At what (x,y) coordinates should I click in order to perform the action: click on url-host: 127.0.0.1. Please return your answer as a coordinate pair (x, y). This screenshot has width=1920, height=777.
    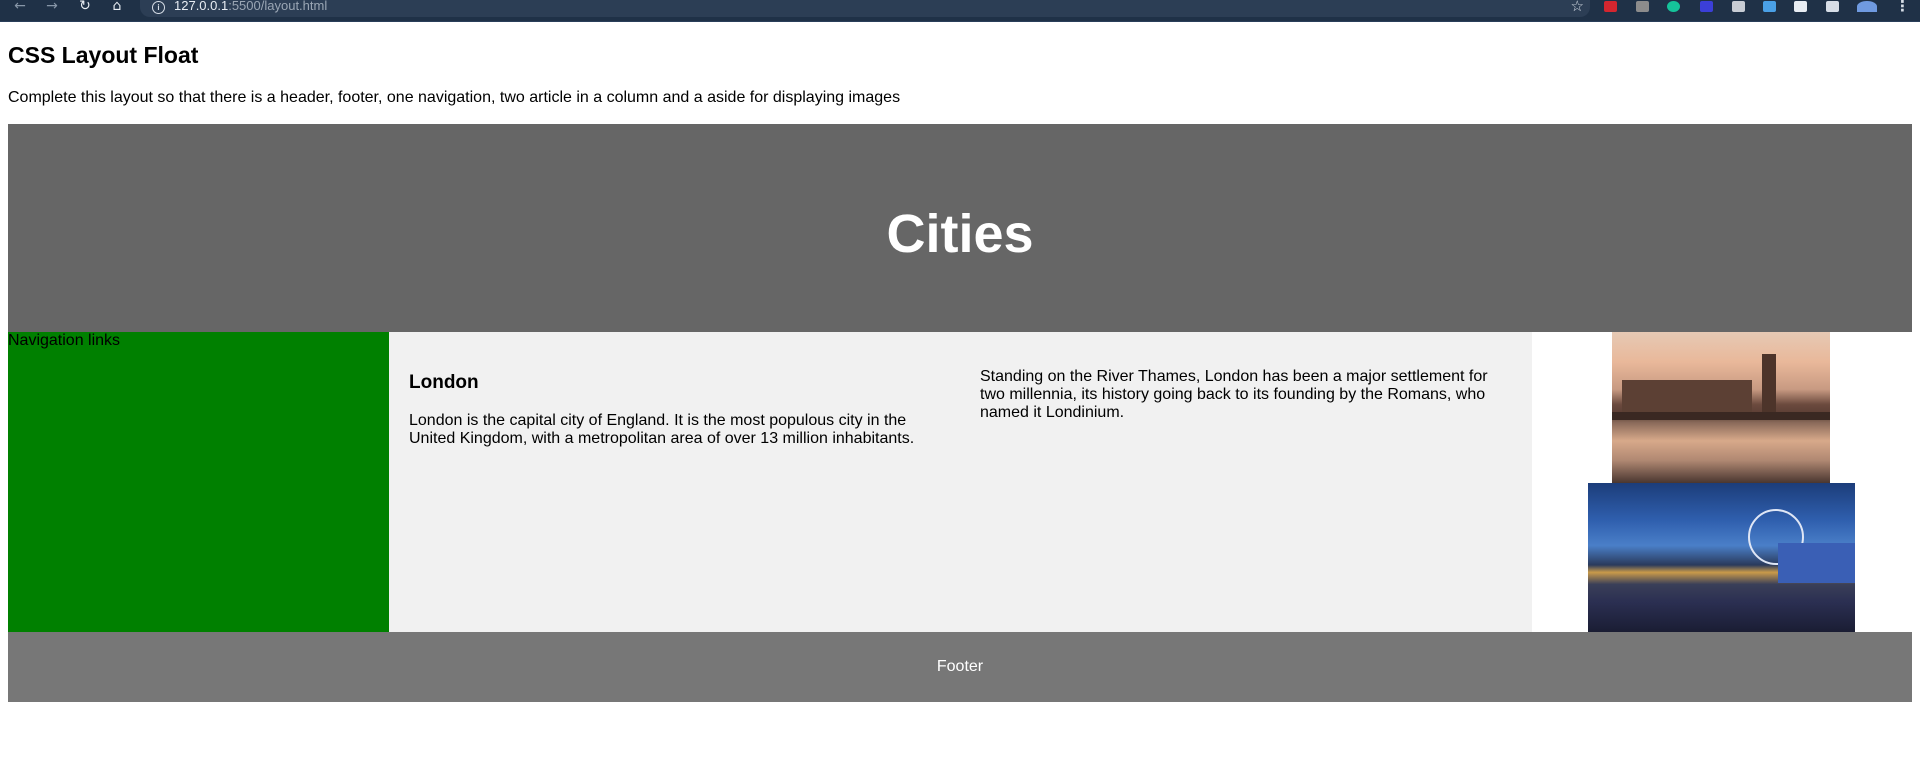
    Looking at the image, I should click on (201, 6).